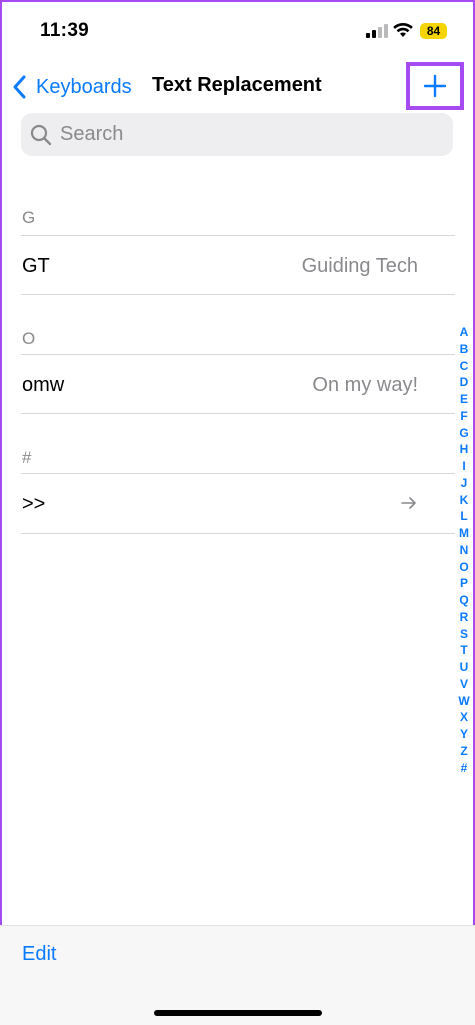  Describe the element at coordinates (250, 134) in the screenshot. I see `search-input` at that location.